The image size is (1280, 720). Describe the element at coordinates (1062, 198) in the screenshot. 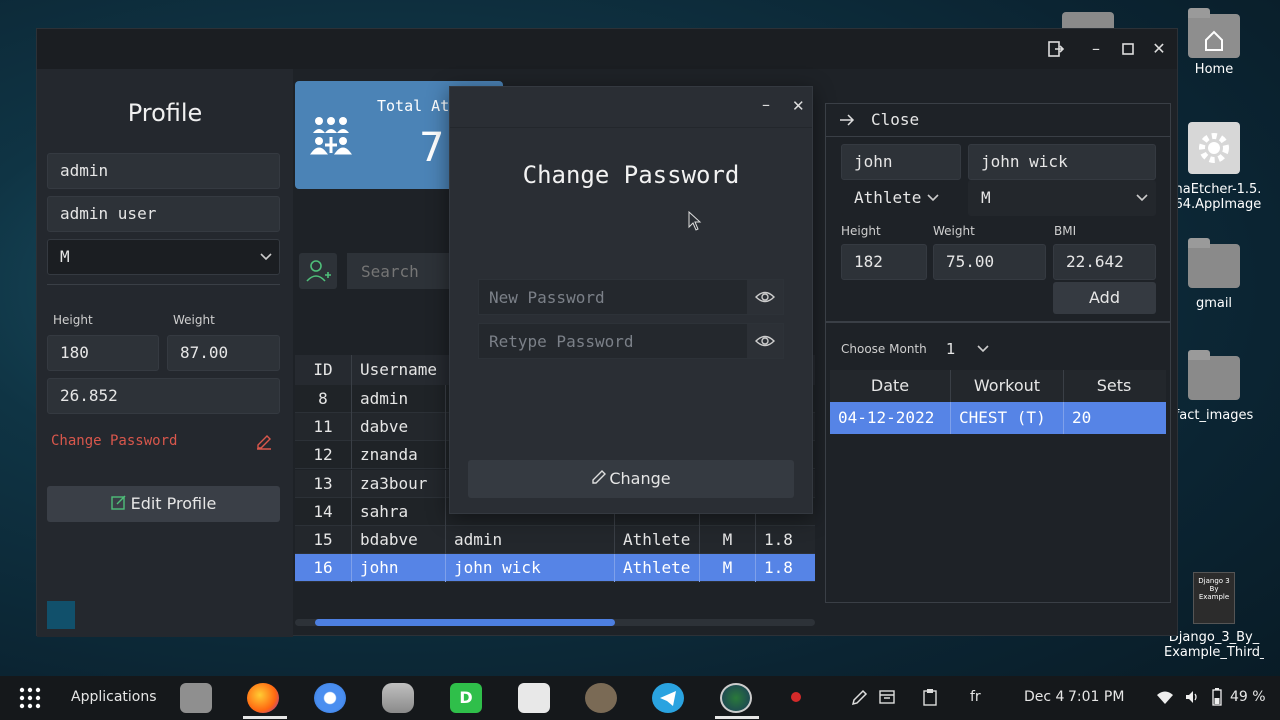

I see `athlete-gender-select: M` at that location.